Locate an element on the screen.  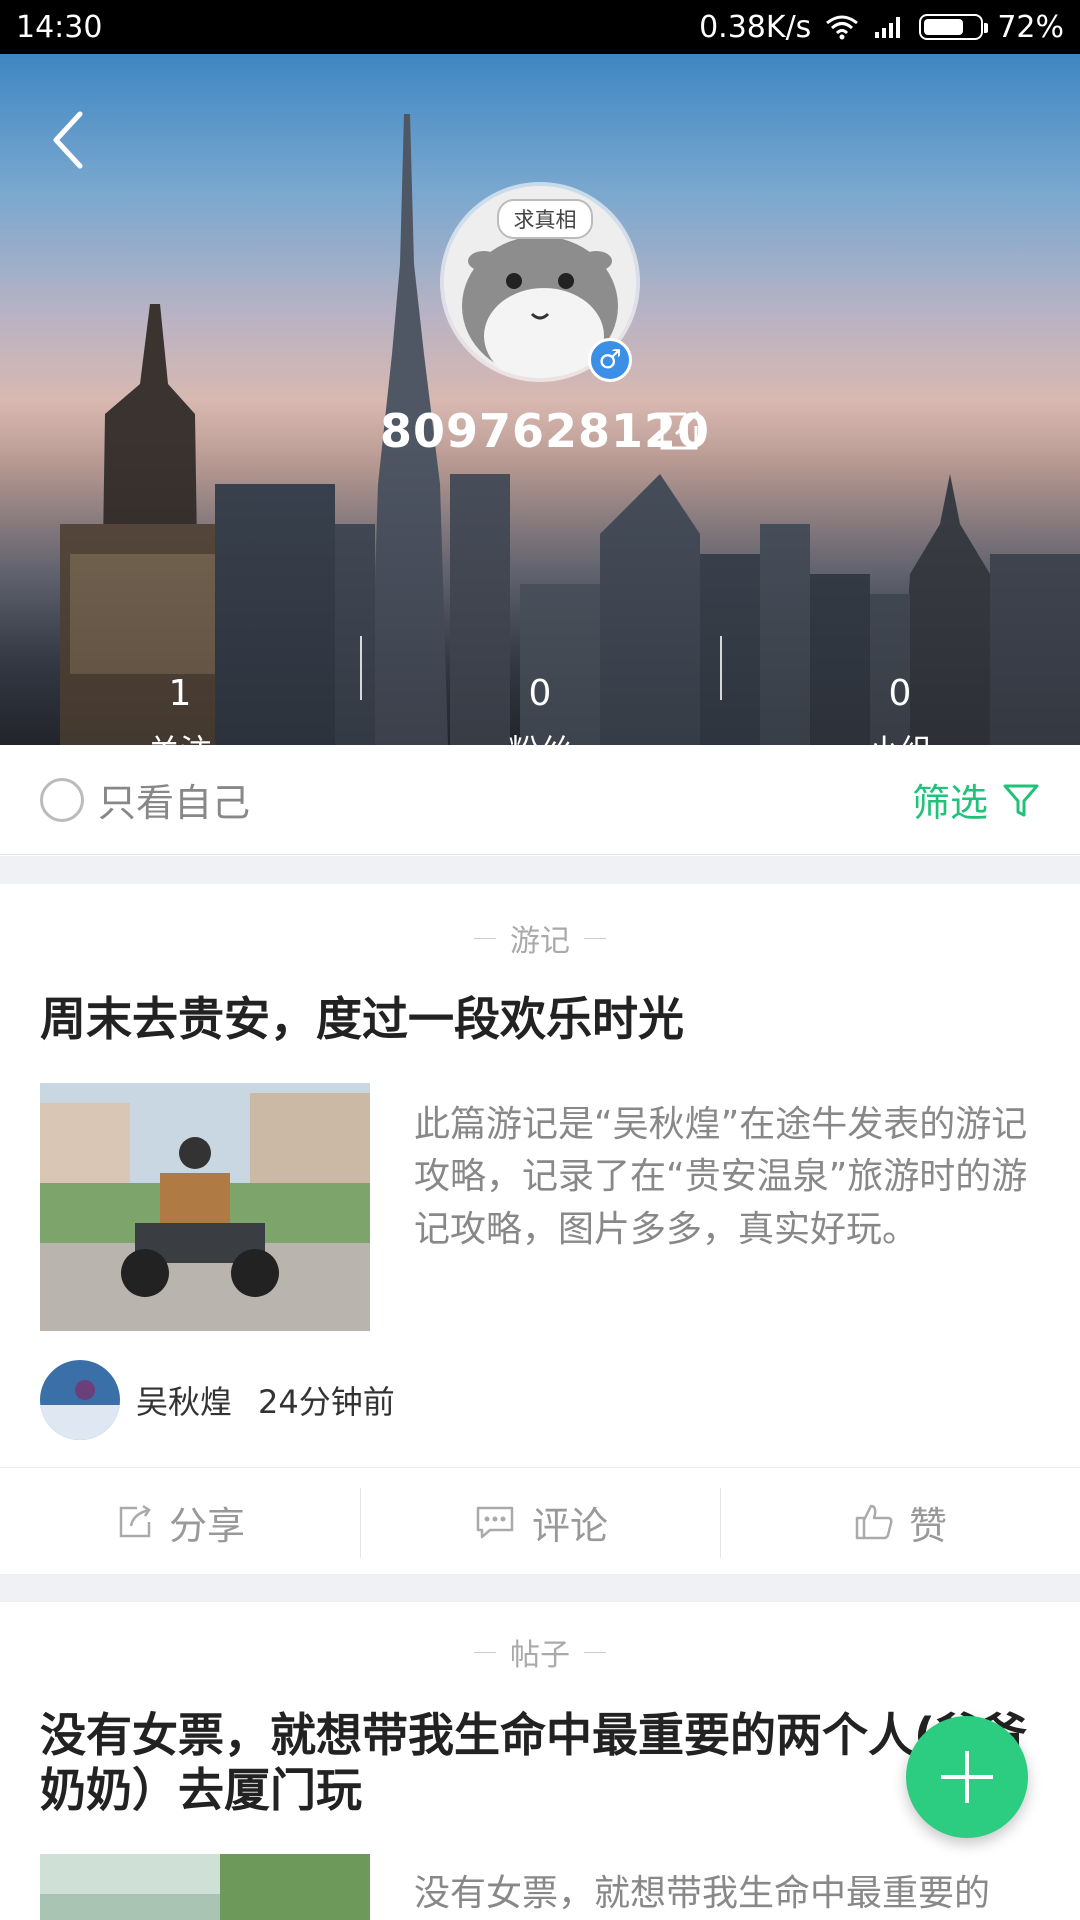
battery-percent: 72% is located at coordinates (1030, 27).